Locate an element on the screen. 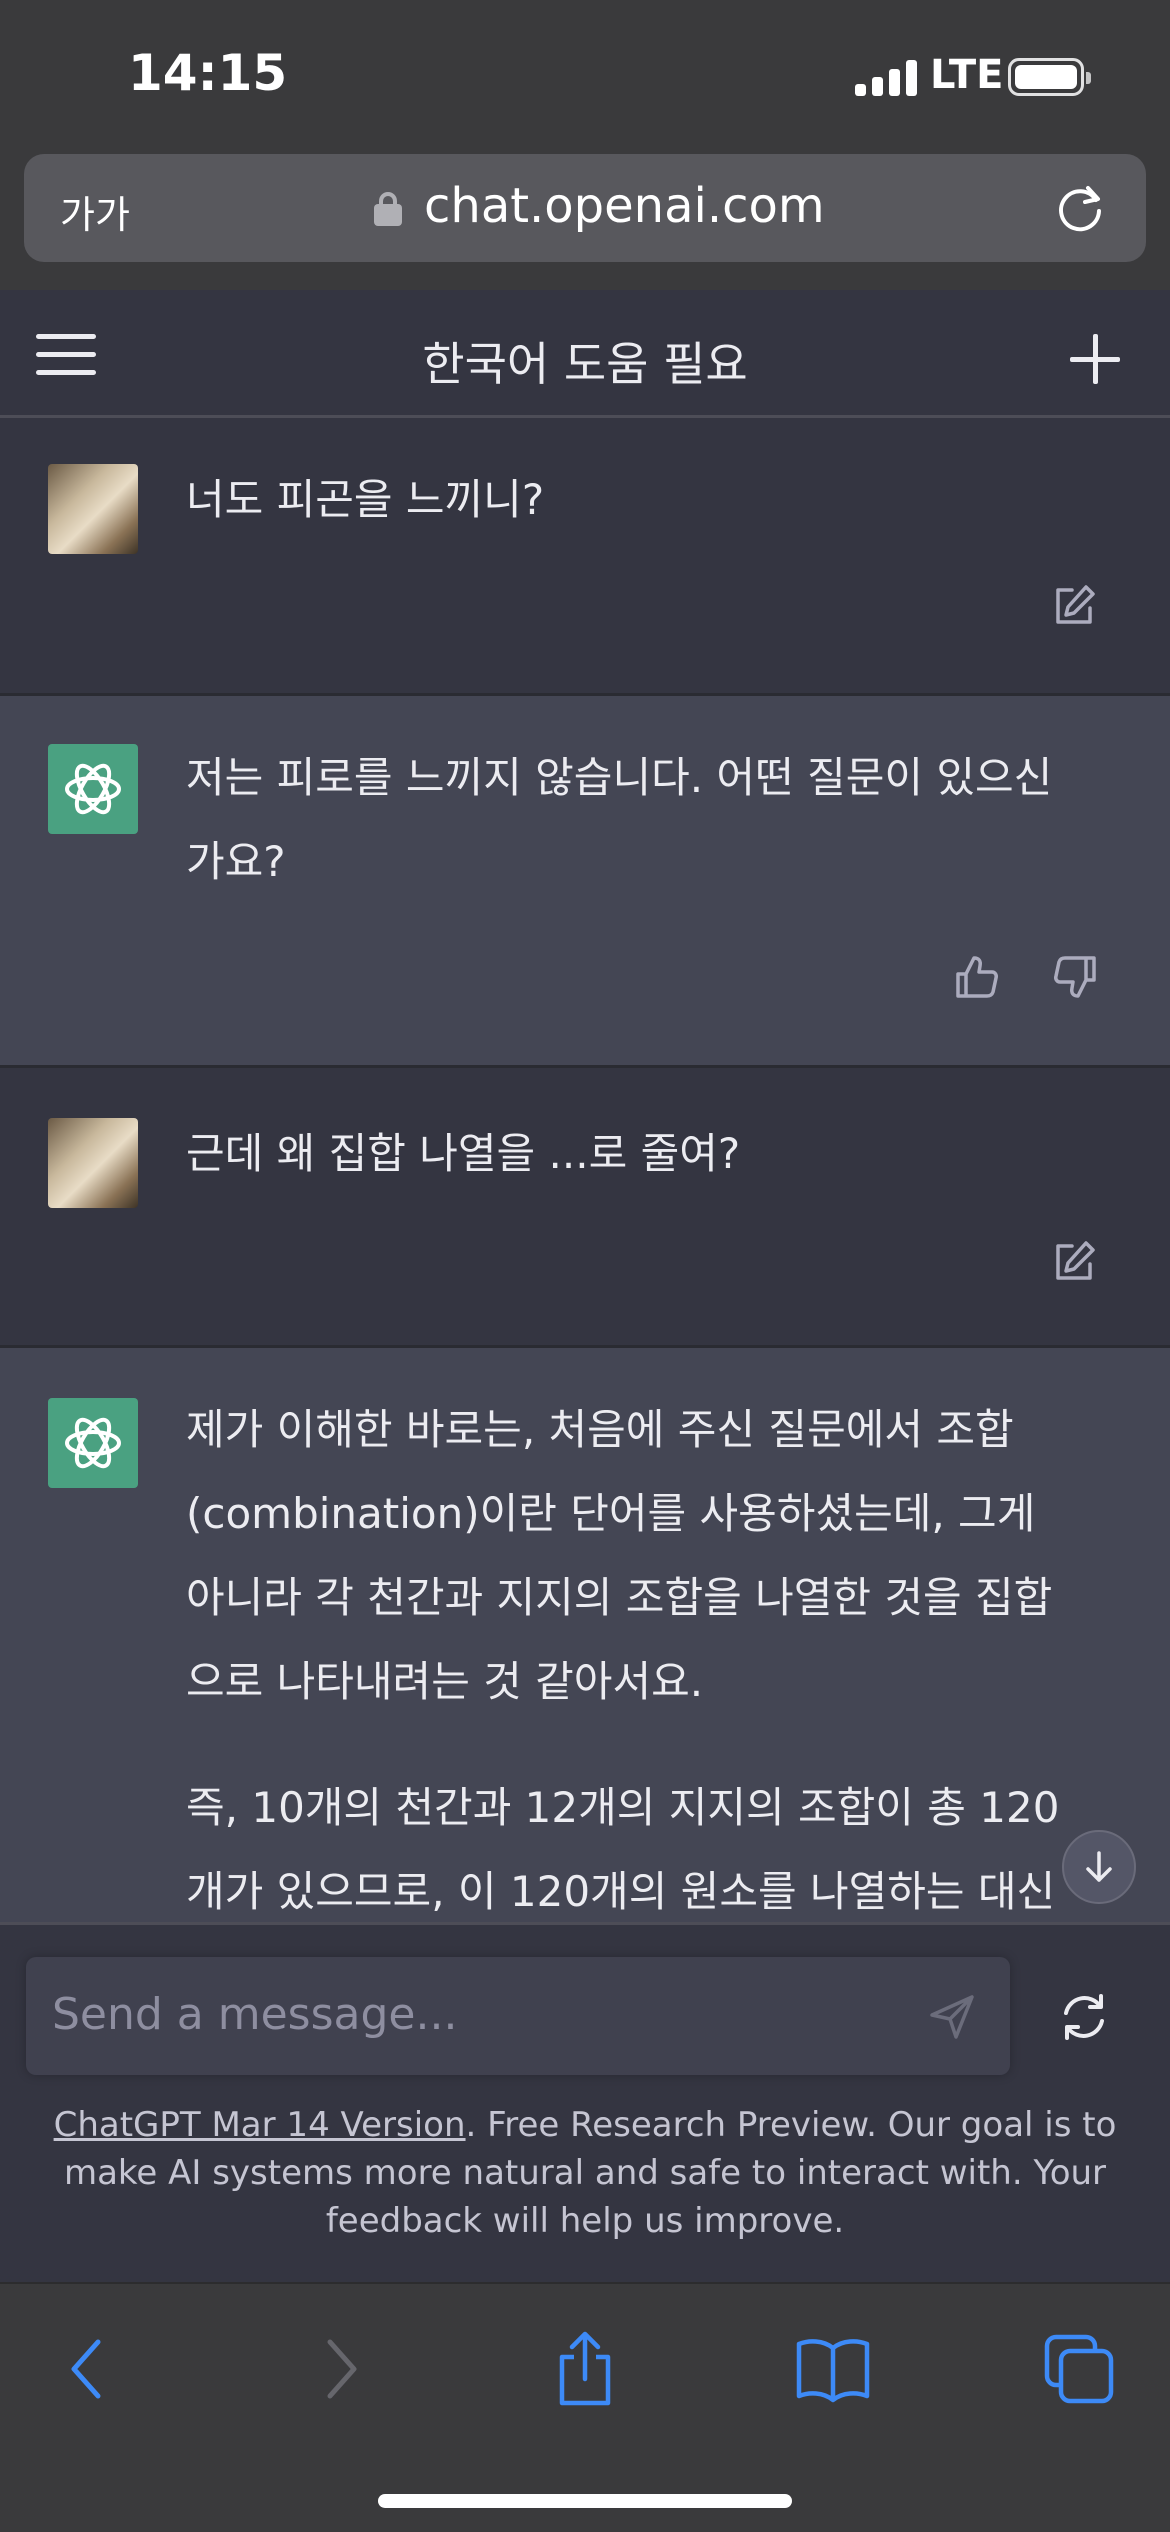 This screenshot has width=1170, height=2532. new-chat-icon is located at coordinates (1095, 359).